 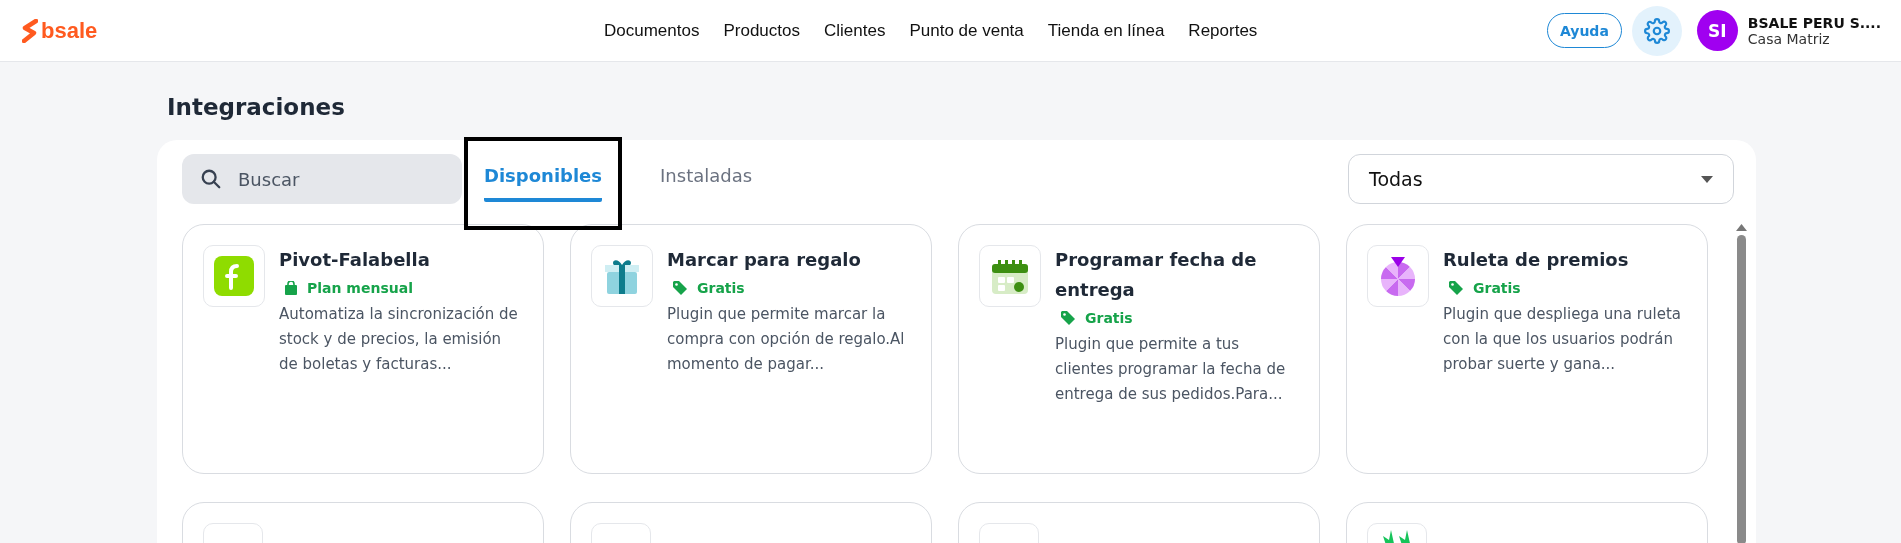 I want to click on page-title: Integraciones, so click(x=256, y=107).